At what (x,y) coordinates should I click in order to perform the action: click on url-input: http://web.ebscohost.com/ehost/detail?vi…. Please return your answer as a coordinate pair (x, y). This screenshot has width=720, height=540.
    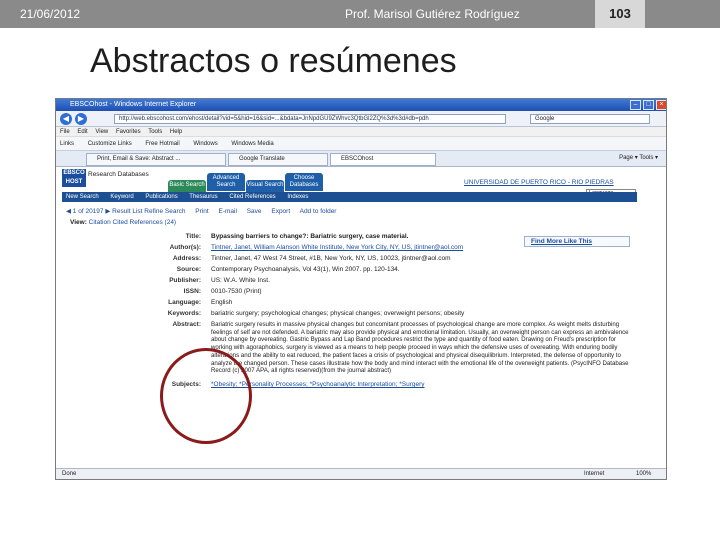
    Looking at the image, I should click on (310, 119).